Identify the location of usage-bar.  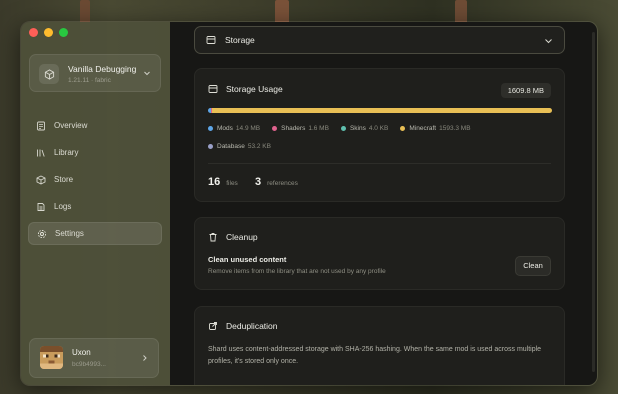
(380, 110).